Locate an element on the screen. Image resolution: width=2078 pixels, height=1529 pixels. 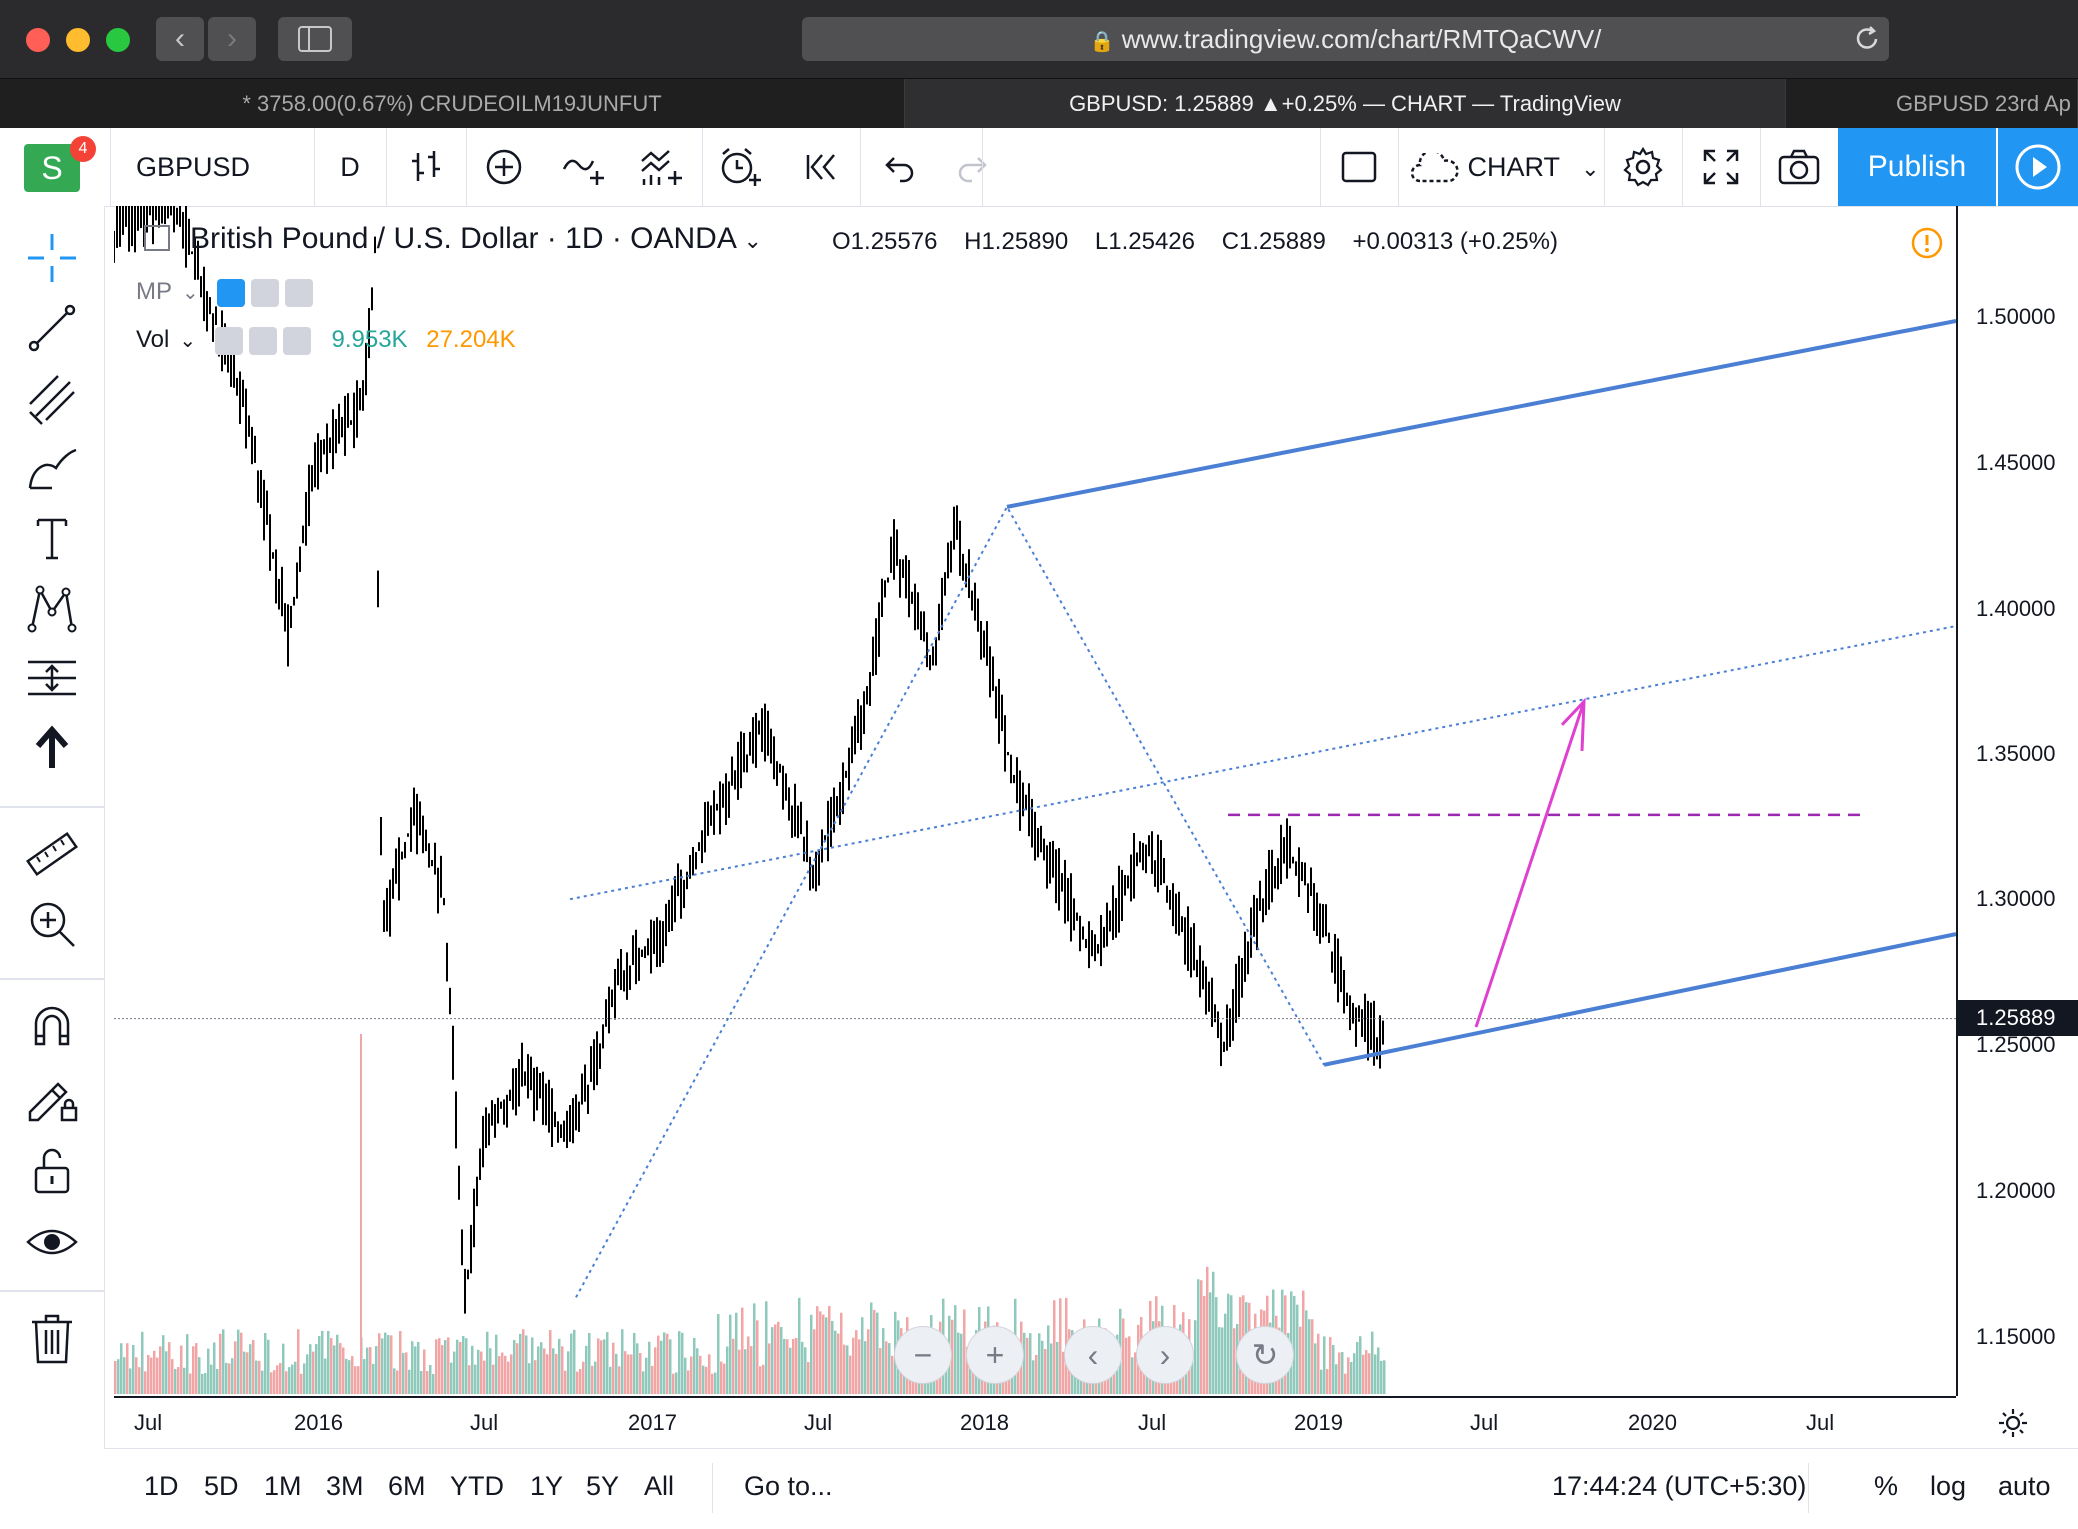
indicator-row-vol: Vol ⌄ 9.953K 27.204K is located at coordinates (326, 340).